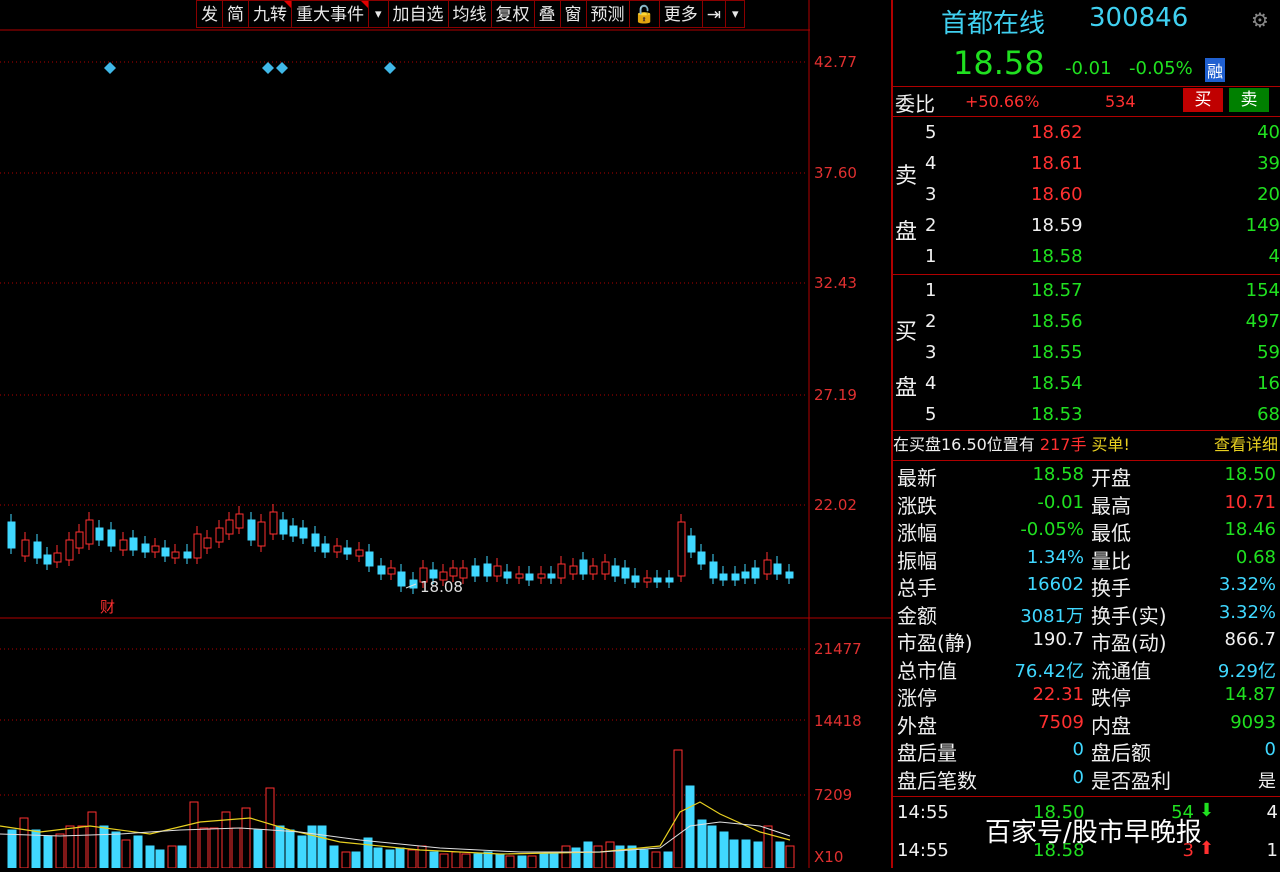  What do you see at coordinates (1247, 612) in the screenshot?
I see `stat-value: 3.32%` at bounding box center [1247, 612].